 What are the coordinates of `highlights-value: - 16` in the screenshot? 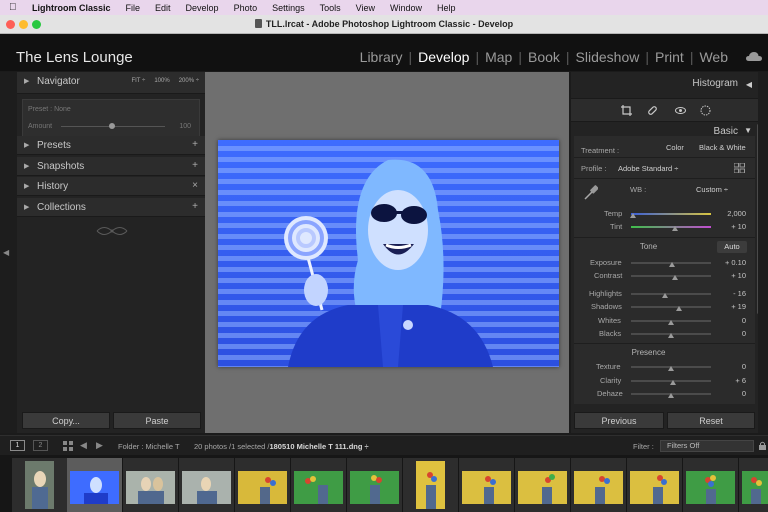 It's located at (726, 293).